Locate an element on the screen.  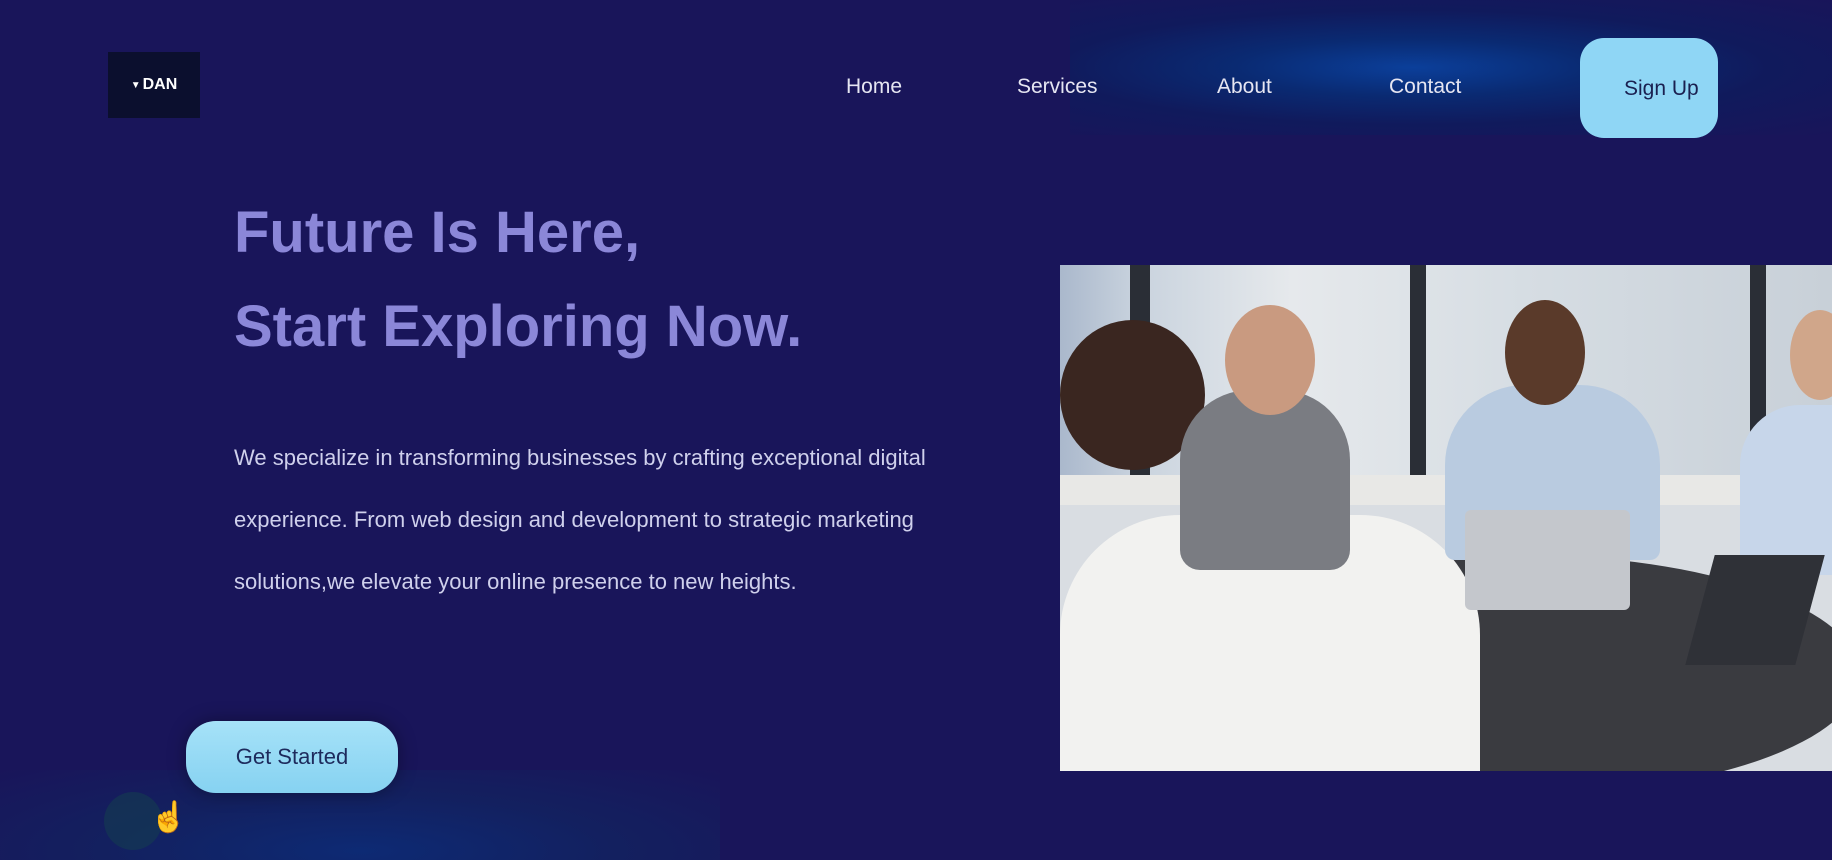
nav-about: About is located at coordinates (1244, 87).